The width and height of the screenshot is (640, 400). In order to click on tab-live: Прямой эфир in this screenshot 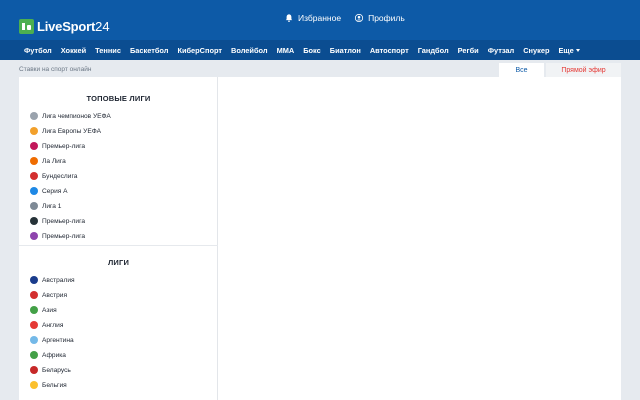, I will do `click(583, 70)`.